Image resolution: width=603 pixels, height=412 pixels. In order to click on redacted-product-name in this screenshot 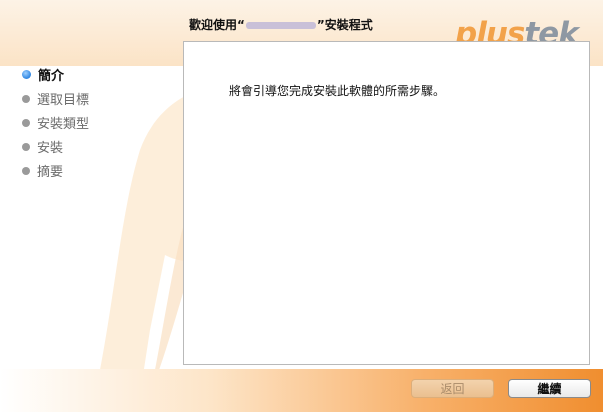, I will do `click(280, 25)`.